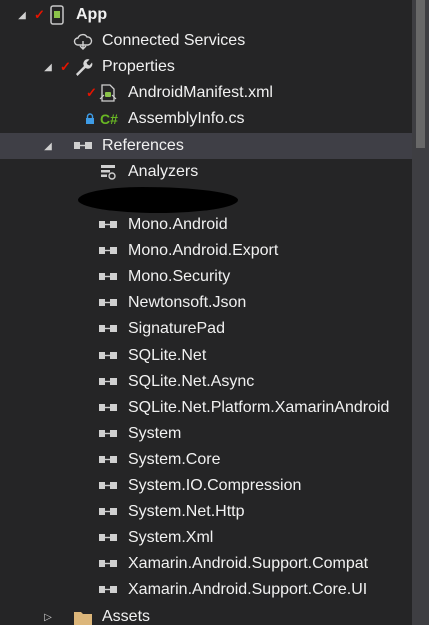  Describe the element at coordinates (90, 119) in the screenshot. I see `lock-icon` at that location.